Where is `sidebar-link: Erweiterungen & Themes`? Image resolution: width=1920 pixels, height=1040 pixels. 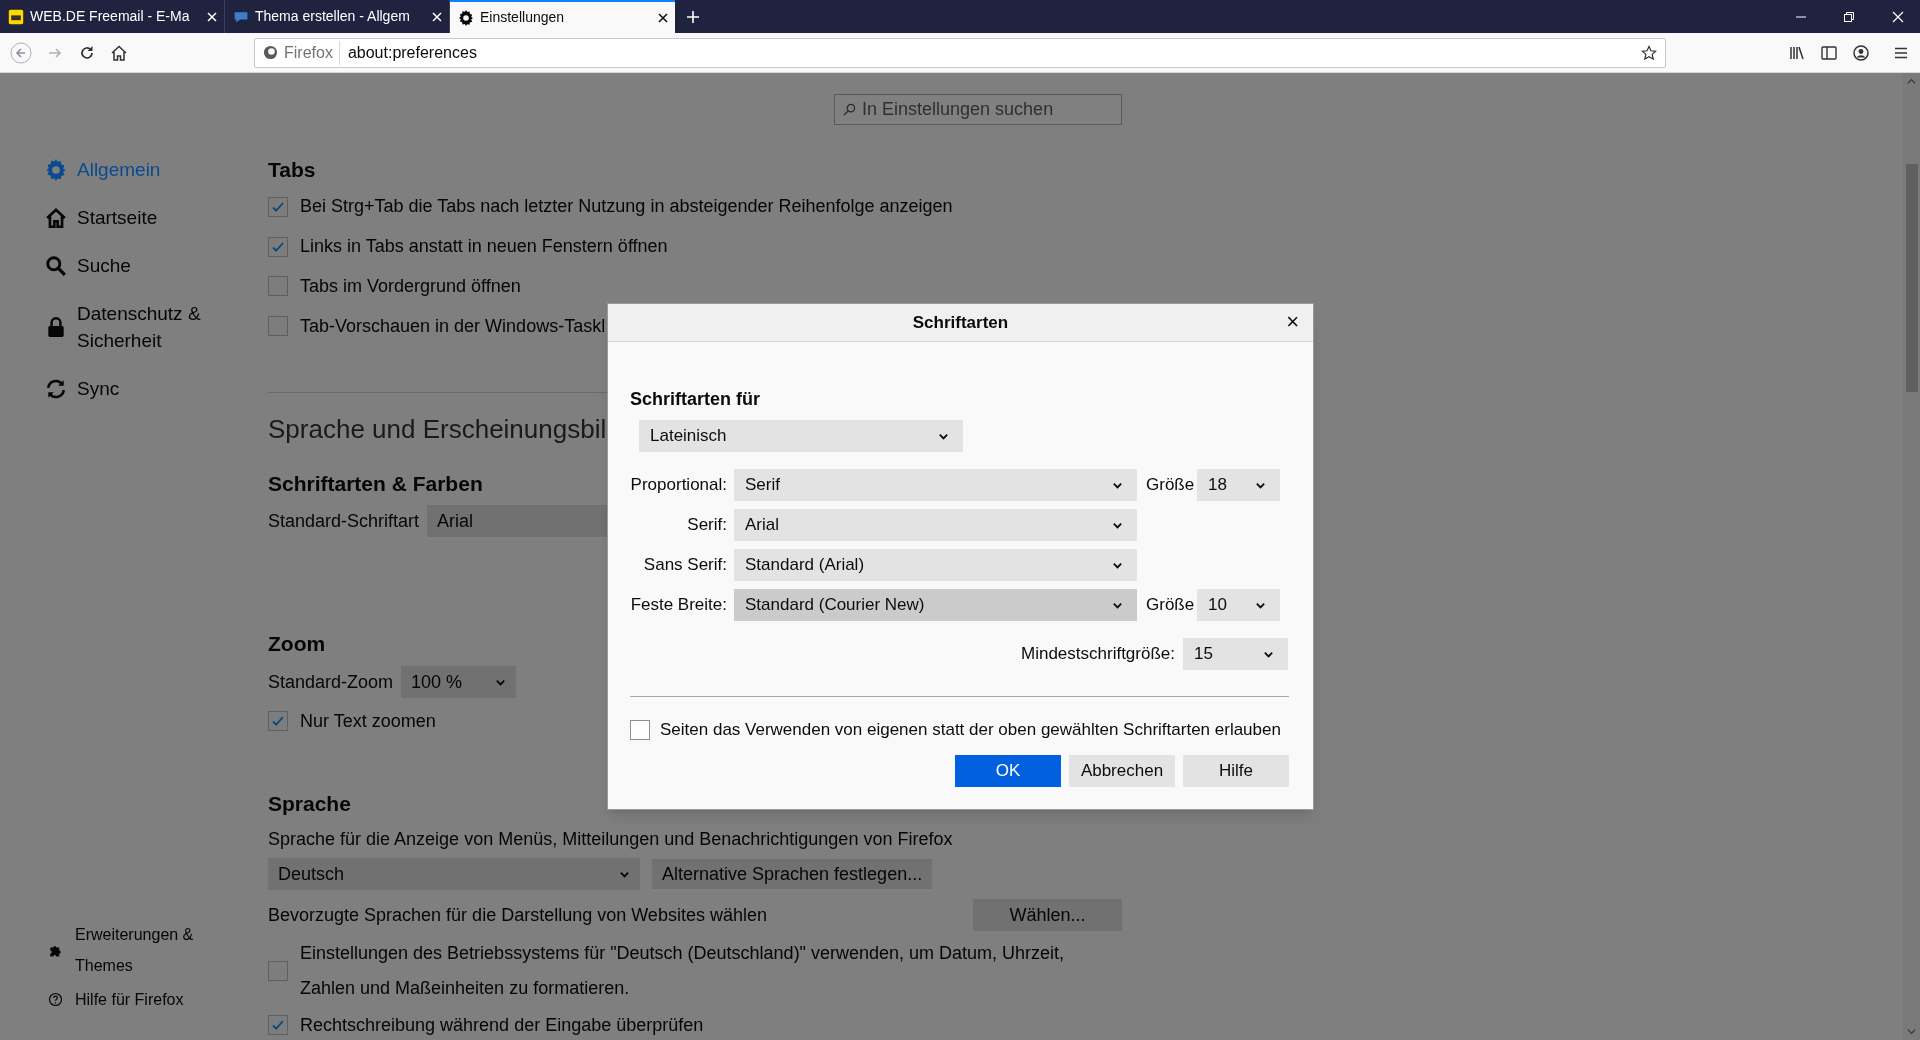
sidebar-link: Erweiterungen & Themes is located at coordinates (156, 950).